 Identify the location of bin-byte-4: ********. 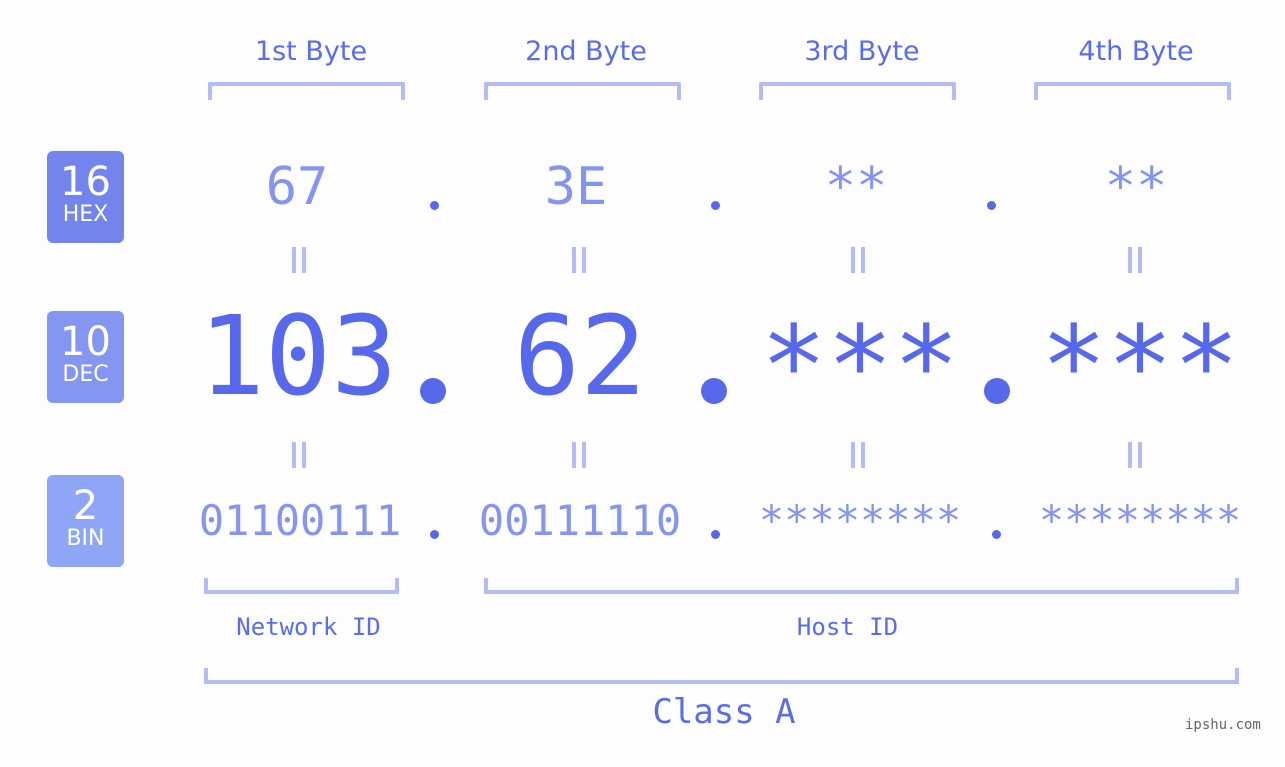
(1140, 520).